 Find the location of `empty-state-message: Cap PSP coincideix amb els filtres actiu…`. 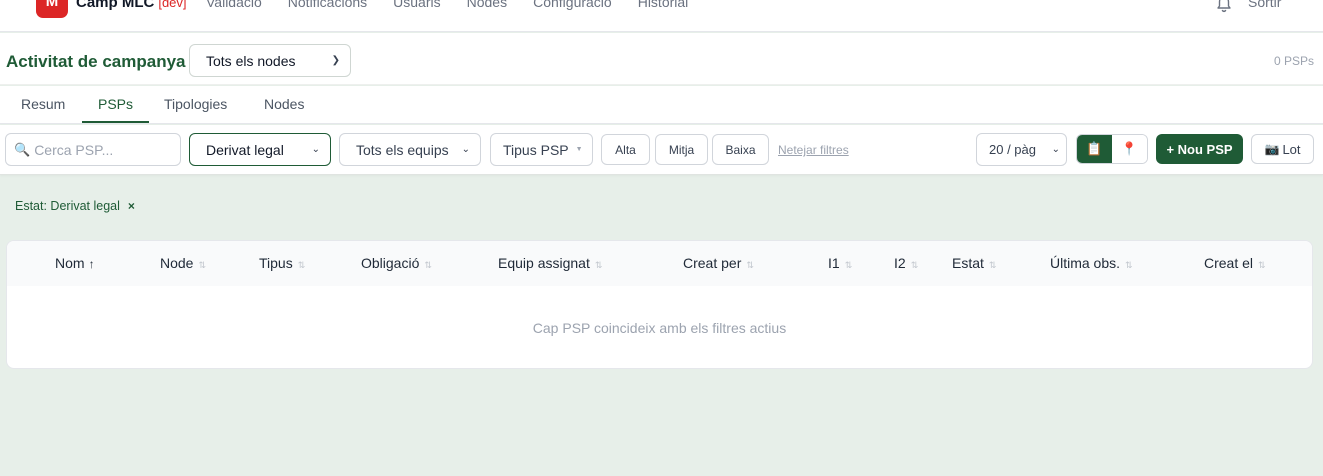

empty-state-message: Cap PSP coincideix amb els filtres actiu… is located at coordinates (659, 328).